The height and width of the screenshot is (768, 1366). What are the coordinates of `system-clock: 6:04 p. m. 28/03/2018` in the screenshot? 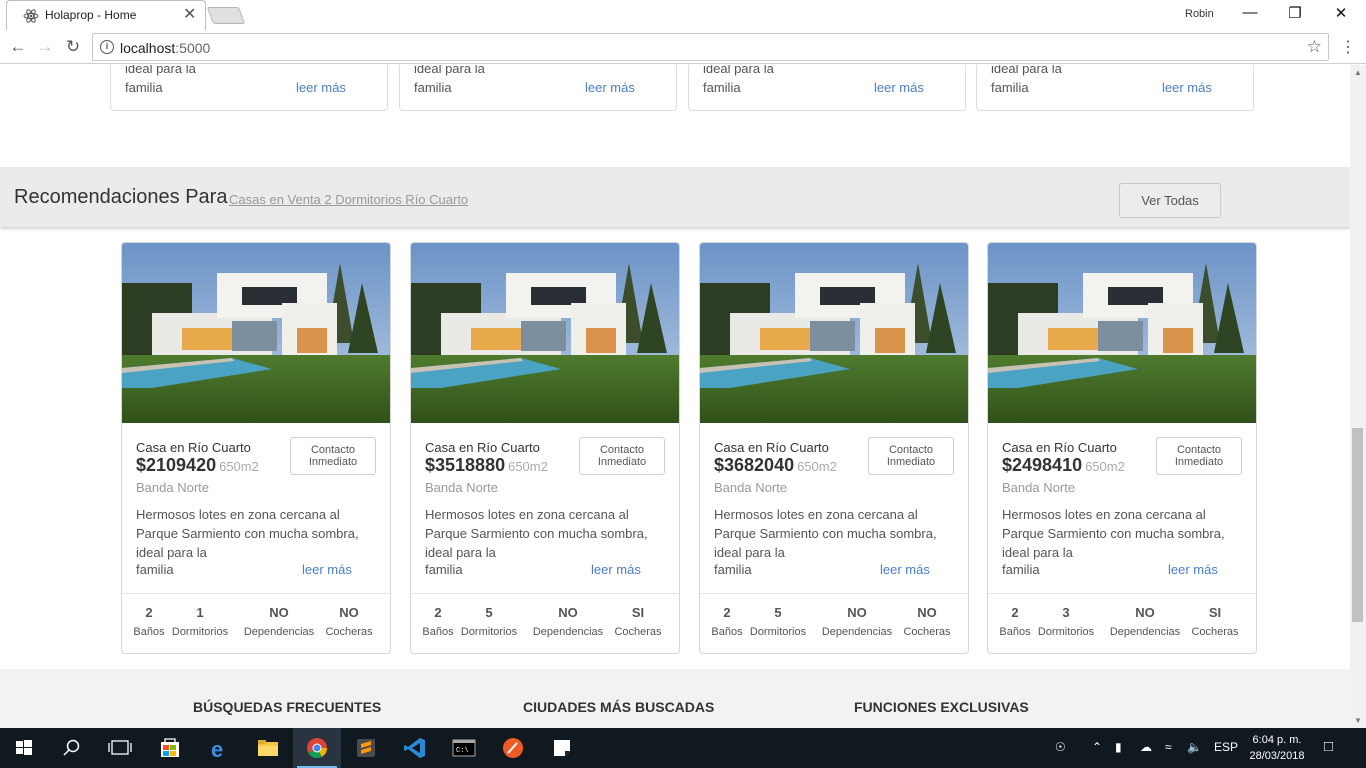 It's located at (1277, 748).